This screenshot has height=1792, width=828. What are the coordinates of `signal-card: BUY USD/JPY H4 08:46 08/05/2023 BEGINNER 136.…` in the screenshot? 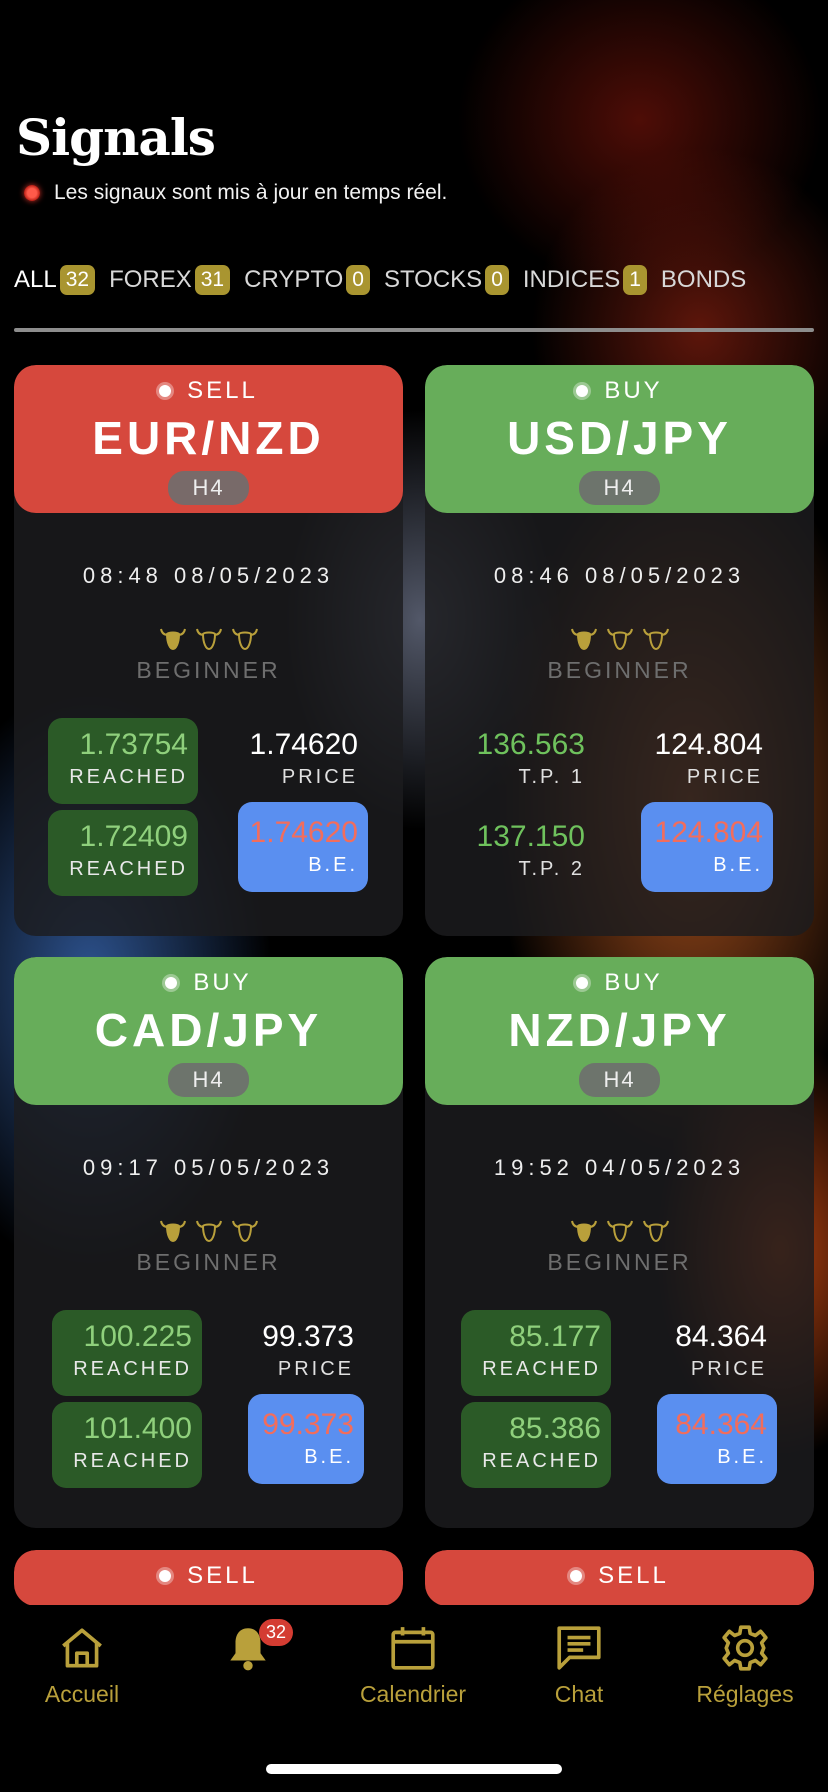 It's located at (619, 650).